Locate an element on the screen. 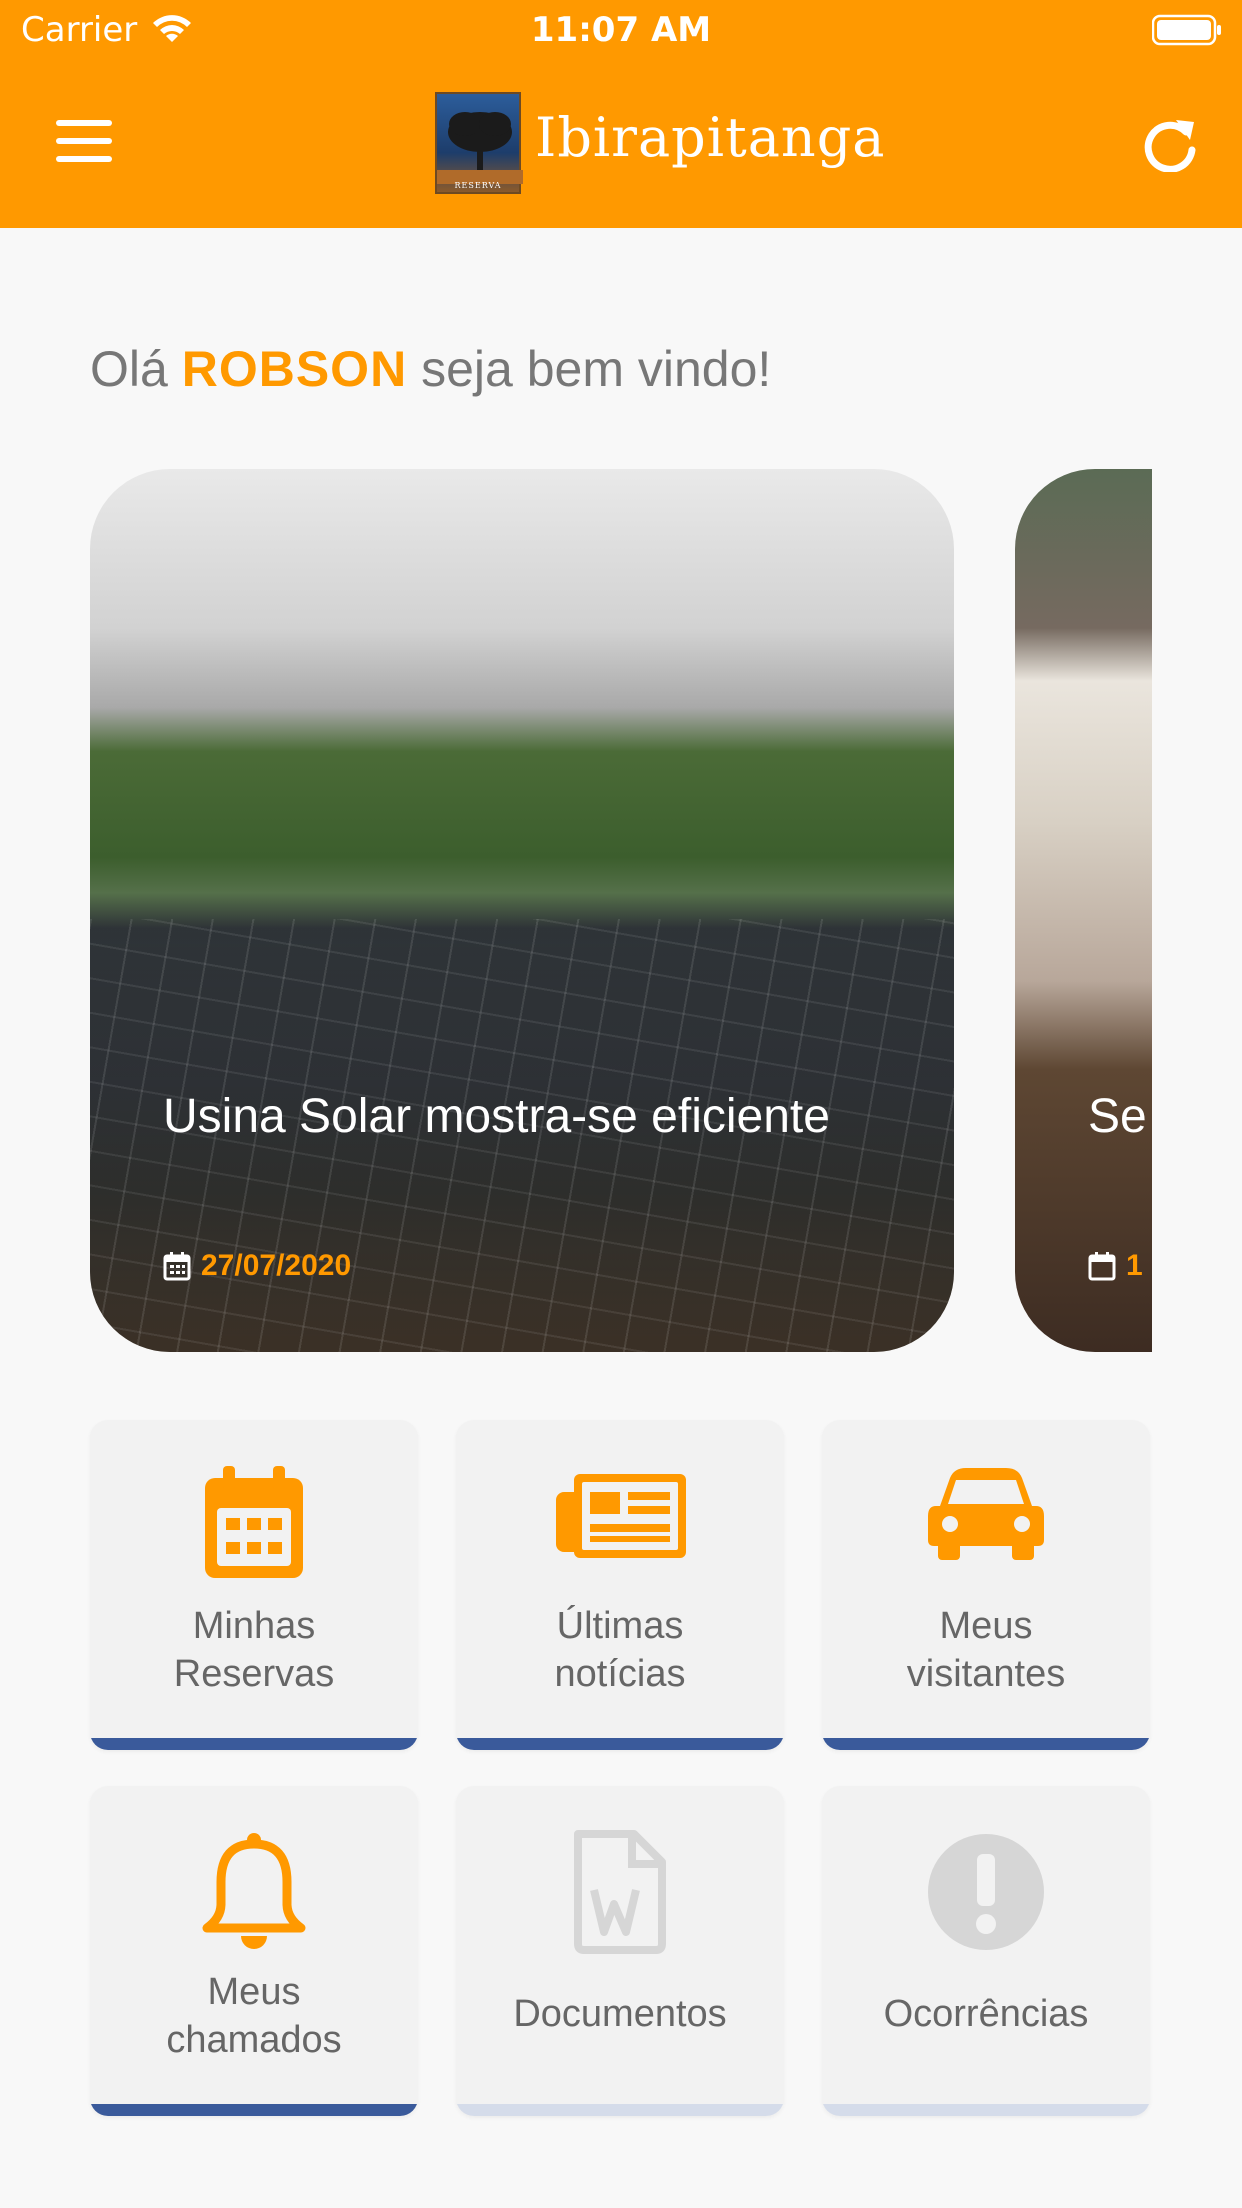 This screenshot has width=1242, height=2208. battery-icon is located at coordinates (1186, 30).